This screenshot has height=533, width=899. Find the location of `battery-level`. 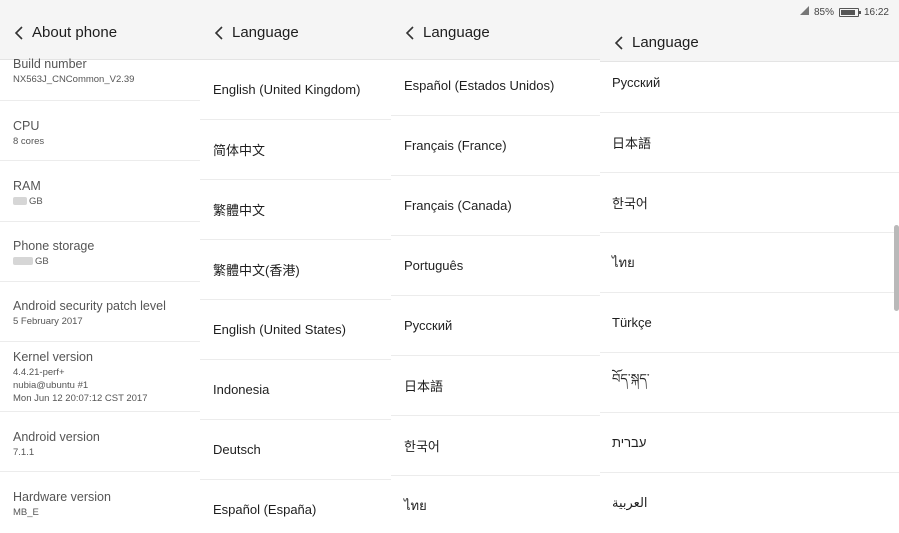

battery-level is located at coordinates (847, 12).